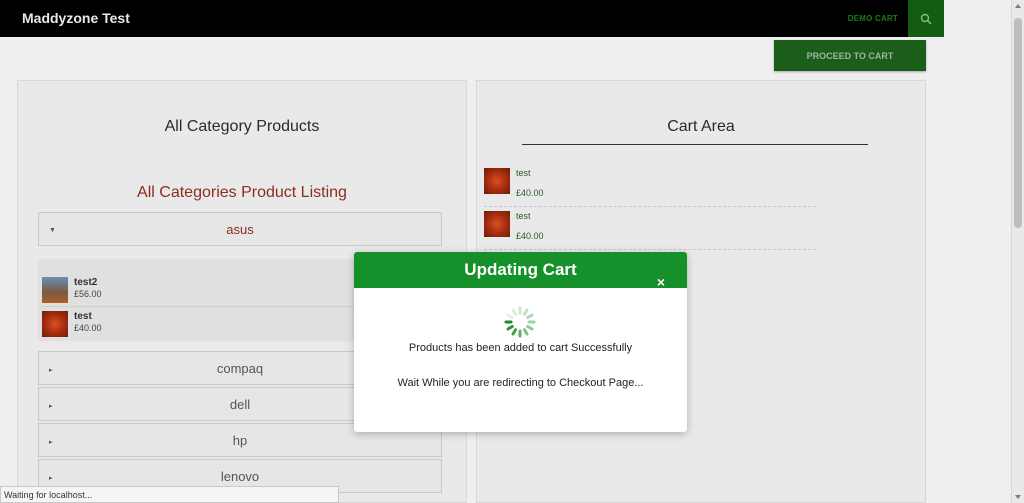 This screenshot has width=1024, height=503. Describe the element at coordinates (1018, 123) in the screenshot. I see `scroll-thumb` at that location.